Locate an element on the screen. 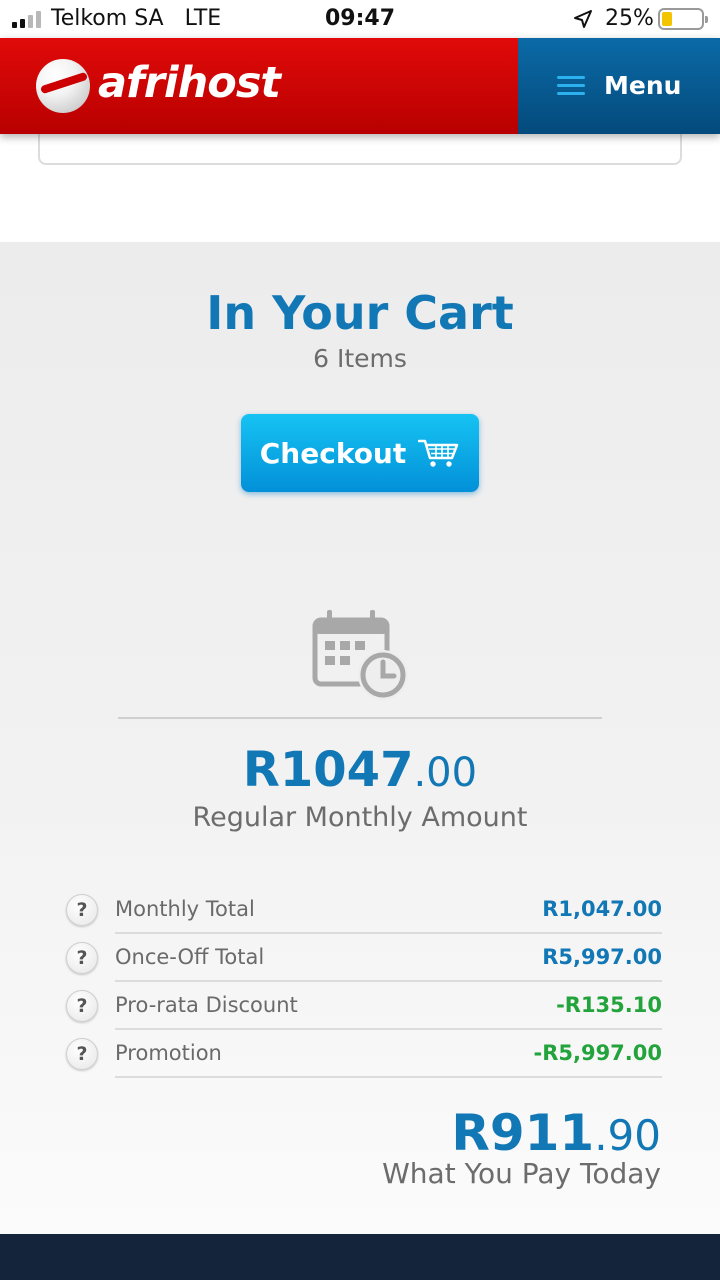 The height and width of the screenshot is (1280, 720). battery-percent: 25% is located at coordinates (629, 18).